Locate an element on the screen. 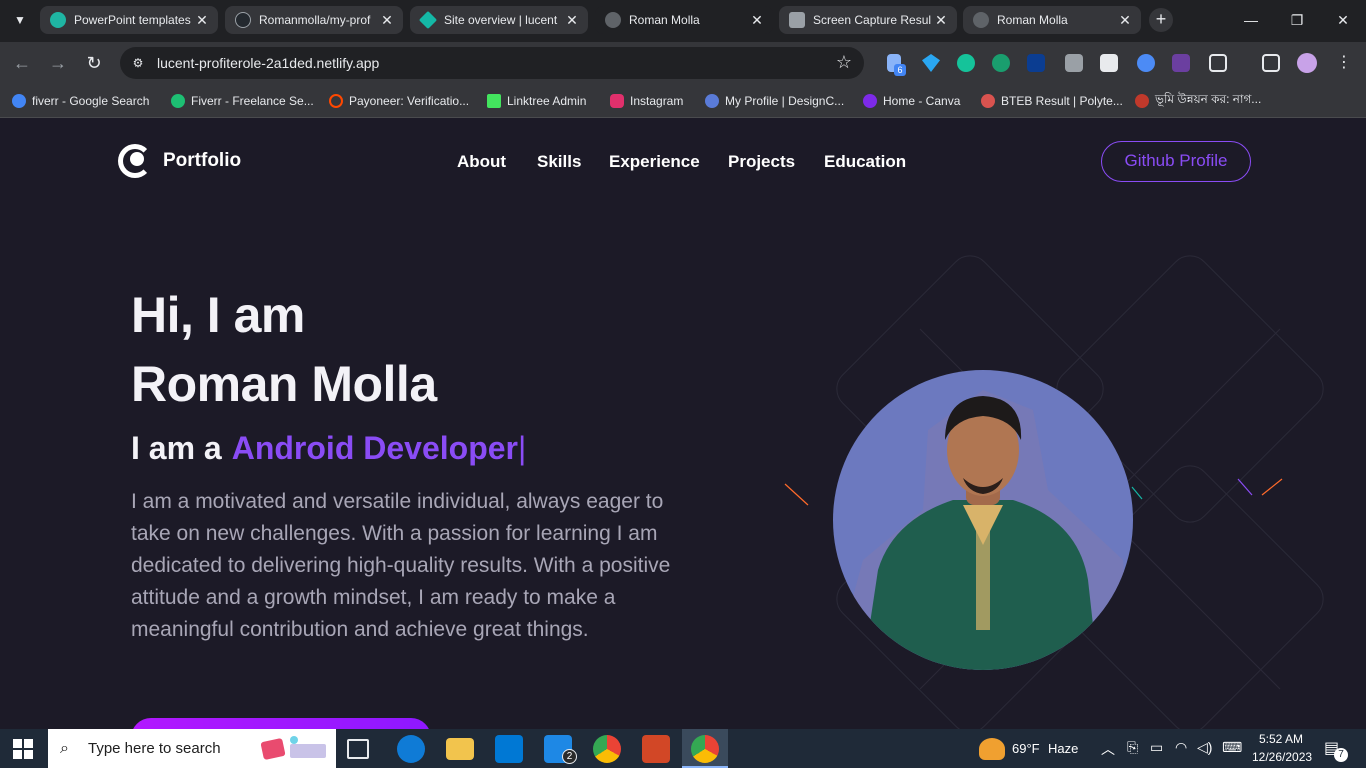  tab-title: Site overview | lucent is located at coordinates (501, 20).